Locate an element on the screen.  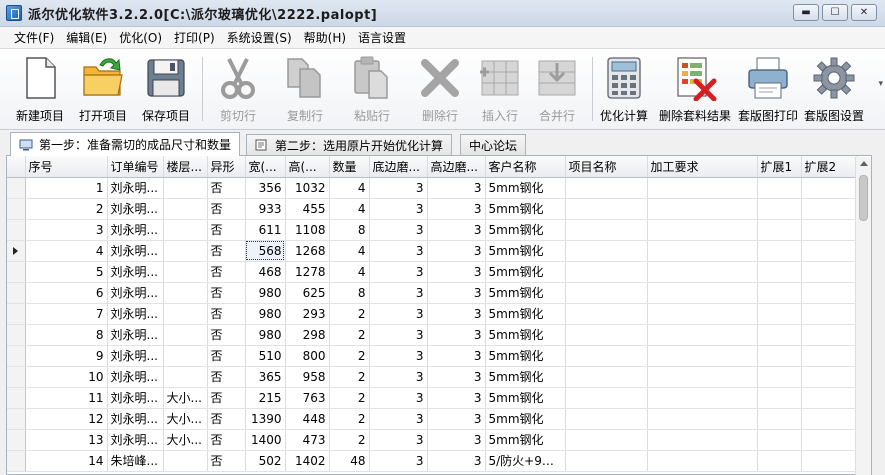
scroll-up-icon is located at coordinates (864, 163).